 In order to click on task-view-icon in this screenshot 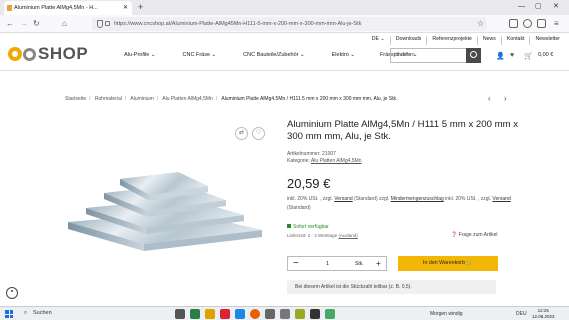, I will do `click(180, 314)`.